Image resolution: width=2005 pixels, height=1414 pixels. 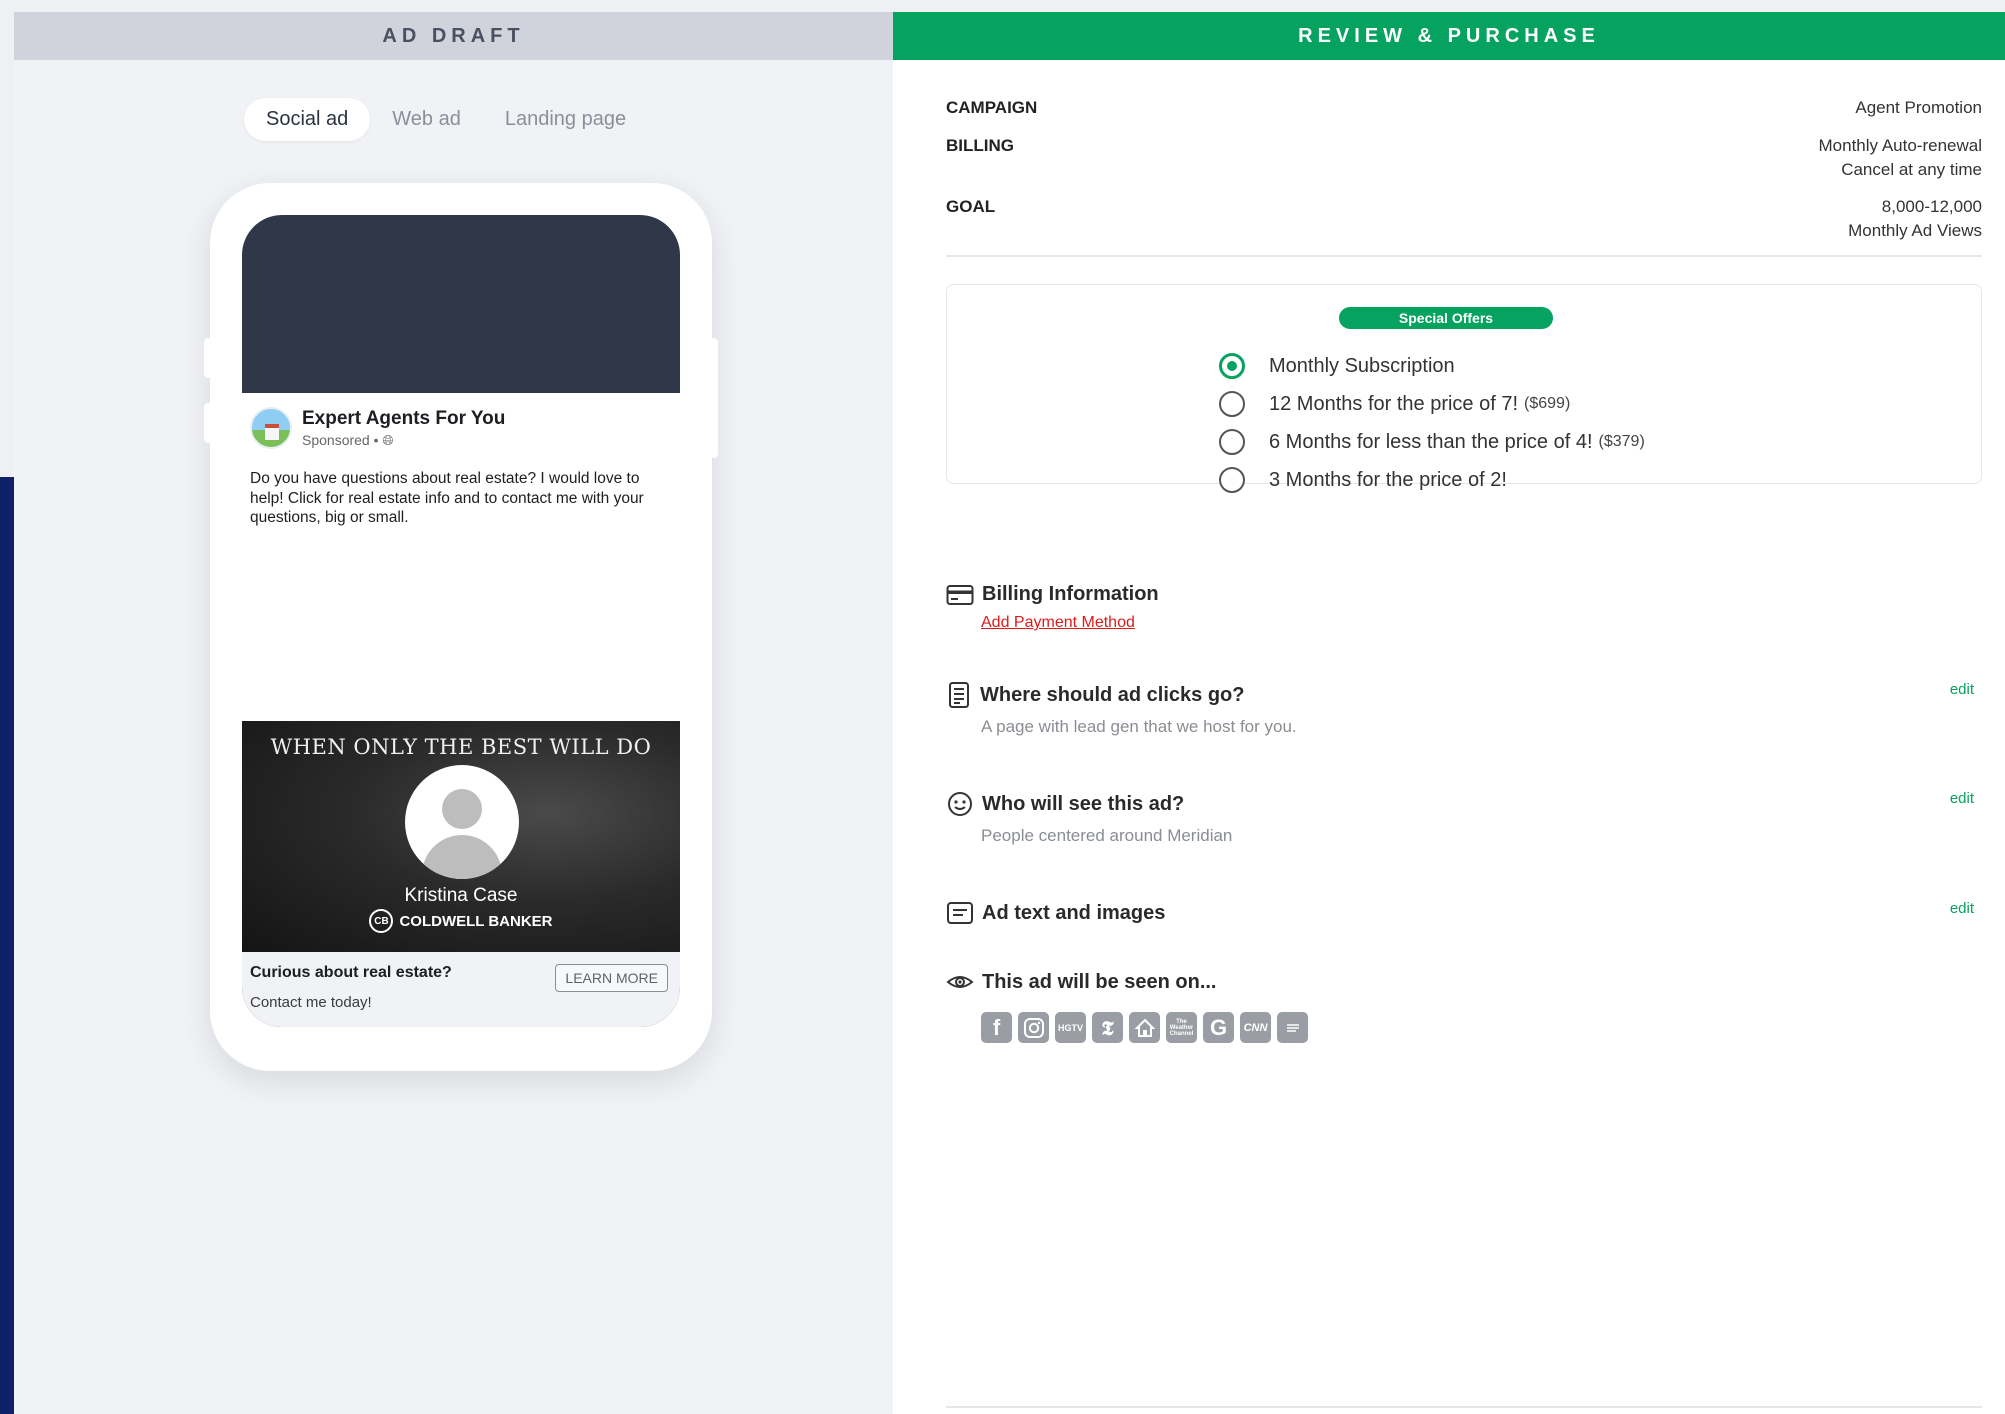 I want to click on person-head-icon, so click(x=462, y=809).